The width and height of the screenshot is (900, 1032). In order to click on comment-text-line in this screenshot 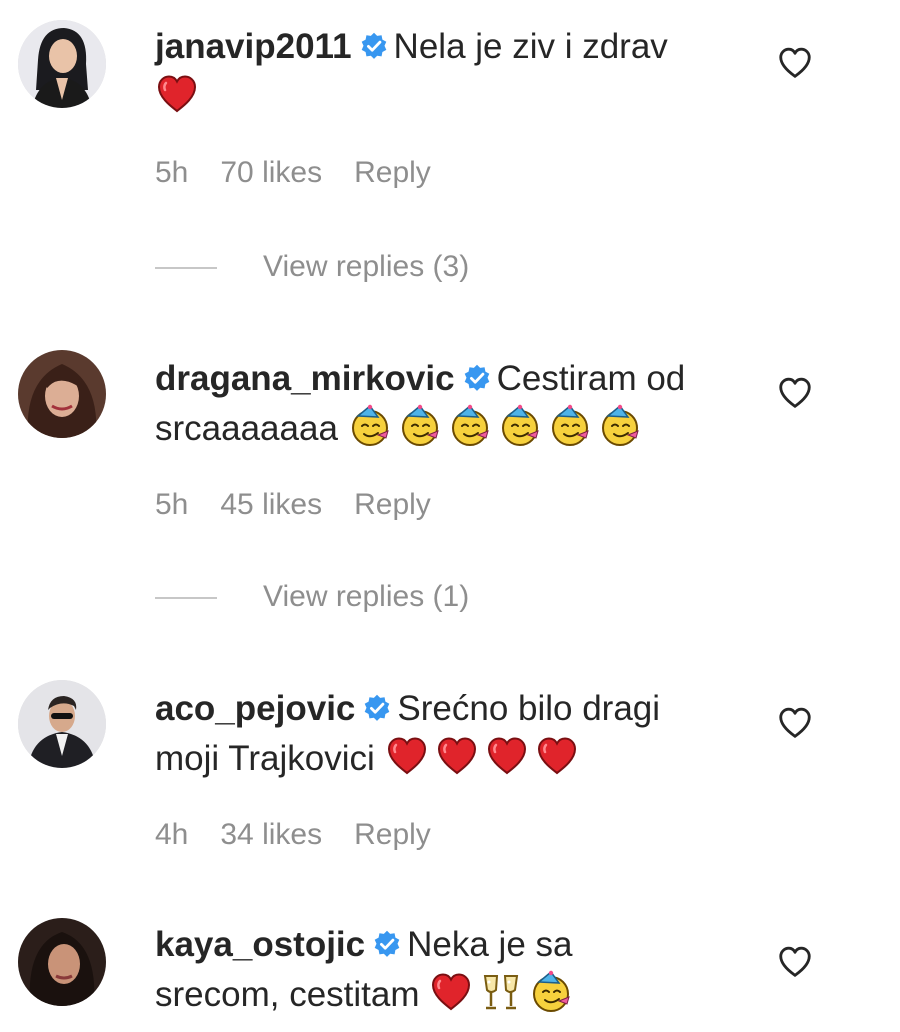, I will do `click(455, 97)`.